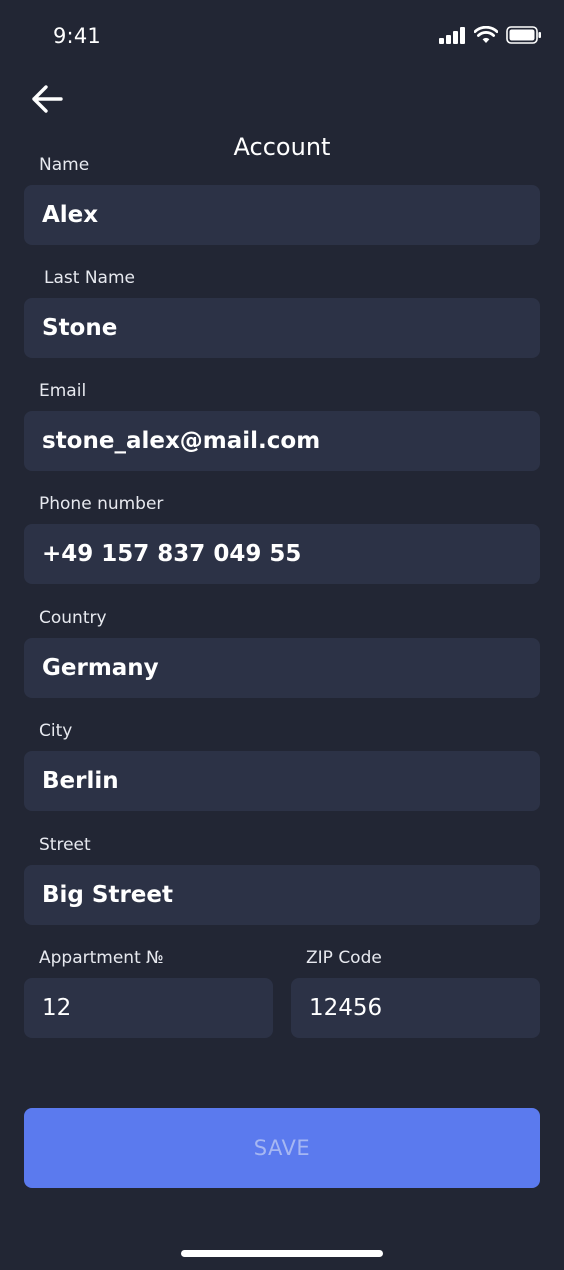 This screenshot has height=1270, width=564. I want to click on zip-field: 12456, so click(415, 1008).